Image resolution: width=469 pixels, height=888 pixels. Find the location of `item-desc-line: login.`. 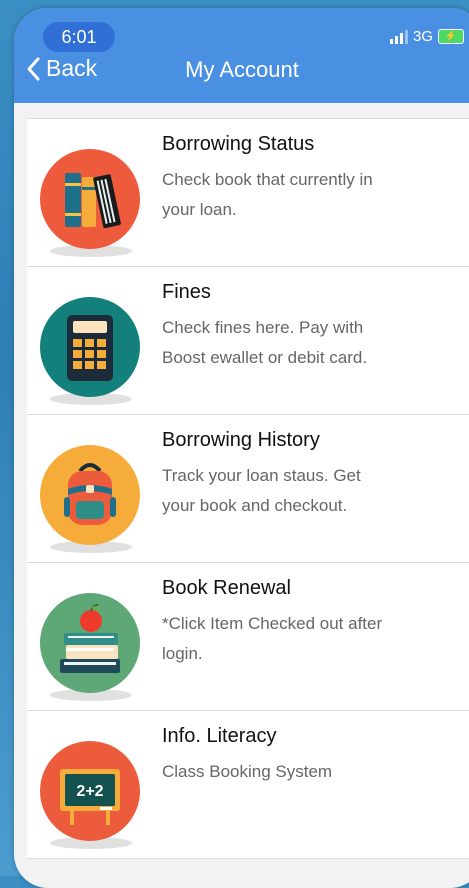

item-desc-line: login. is located at coordinates (182, 653).